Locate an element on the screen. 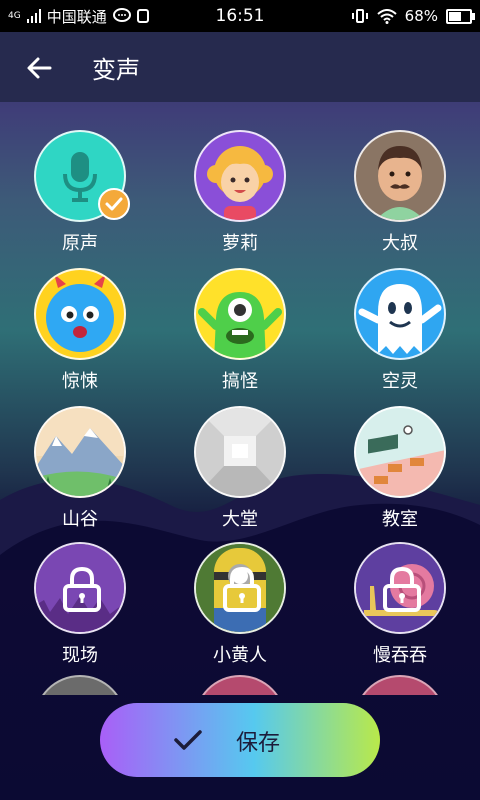 This screenshot has width=480, height=800. voice-item-valley: 山谷 is located at coordinates (80, 468).